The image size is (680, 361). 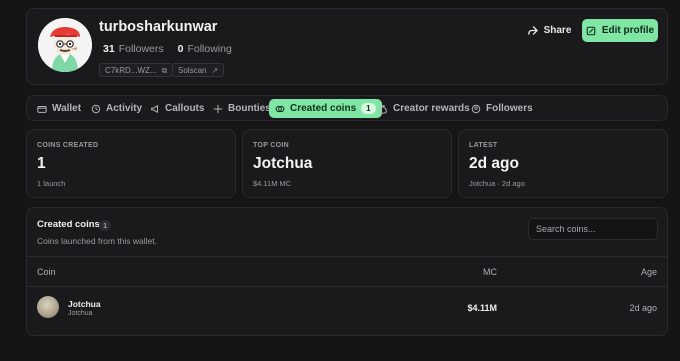 I want to click on following-count: 0, so click(x=180, y=49).